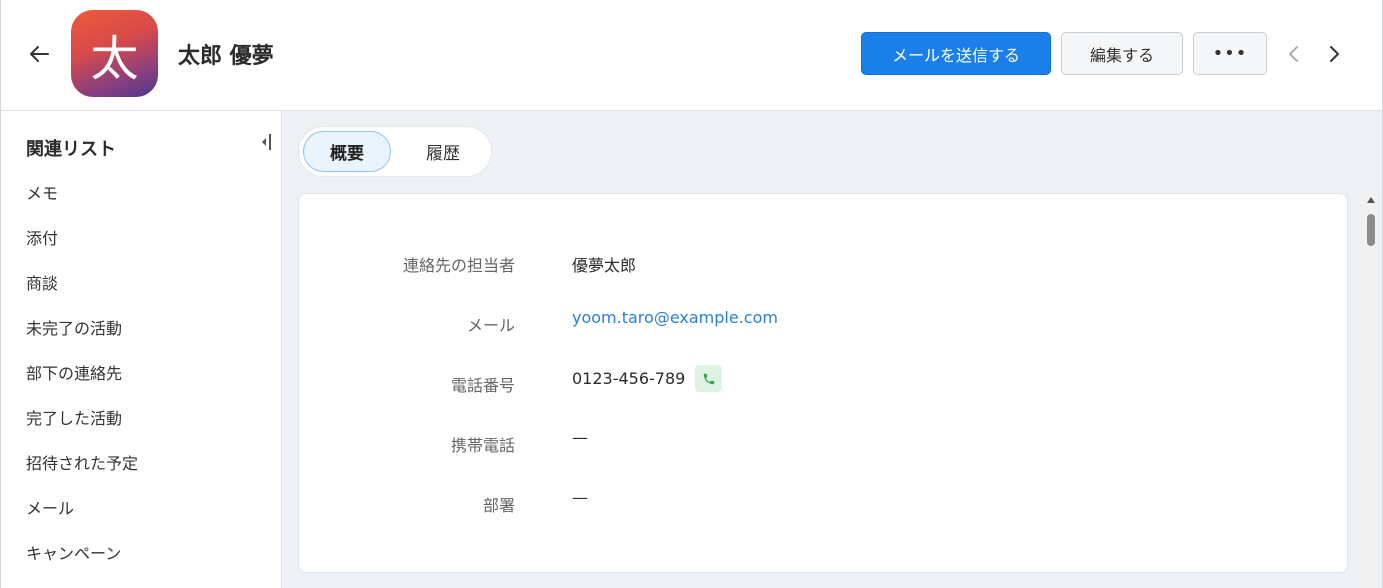  Describe the element at coordinates (74, 327) in the screenshot. I see `sidebar-item-open-activities: 未完了の活動` at that location.